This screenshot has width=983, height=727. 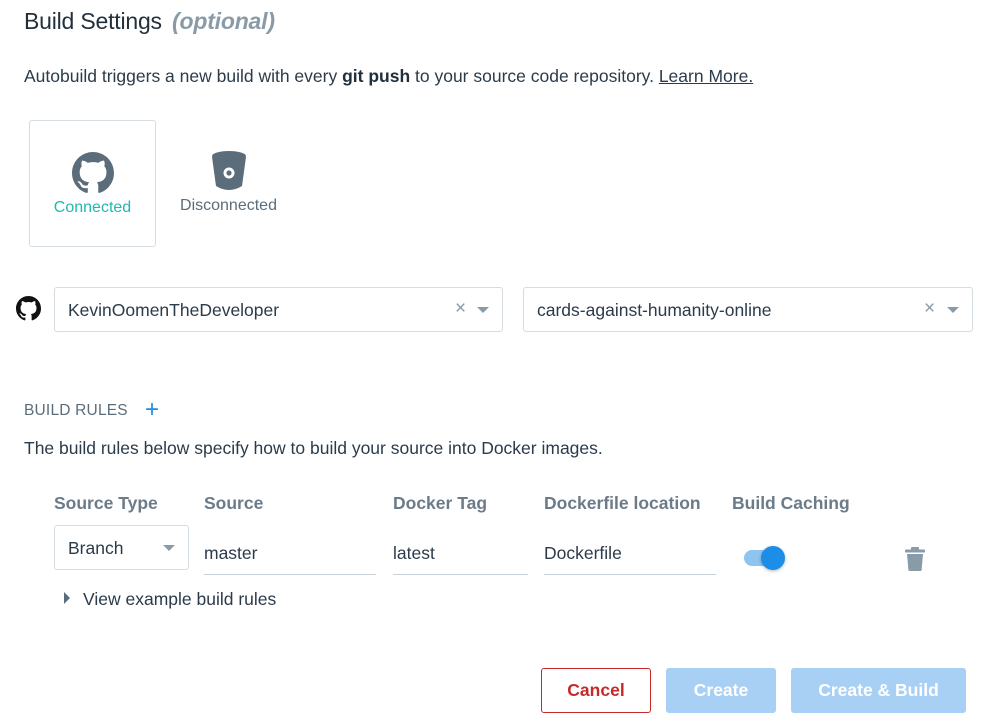 I want to click on github-status: Connected, so click(x=92, y=207).